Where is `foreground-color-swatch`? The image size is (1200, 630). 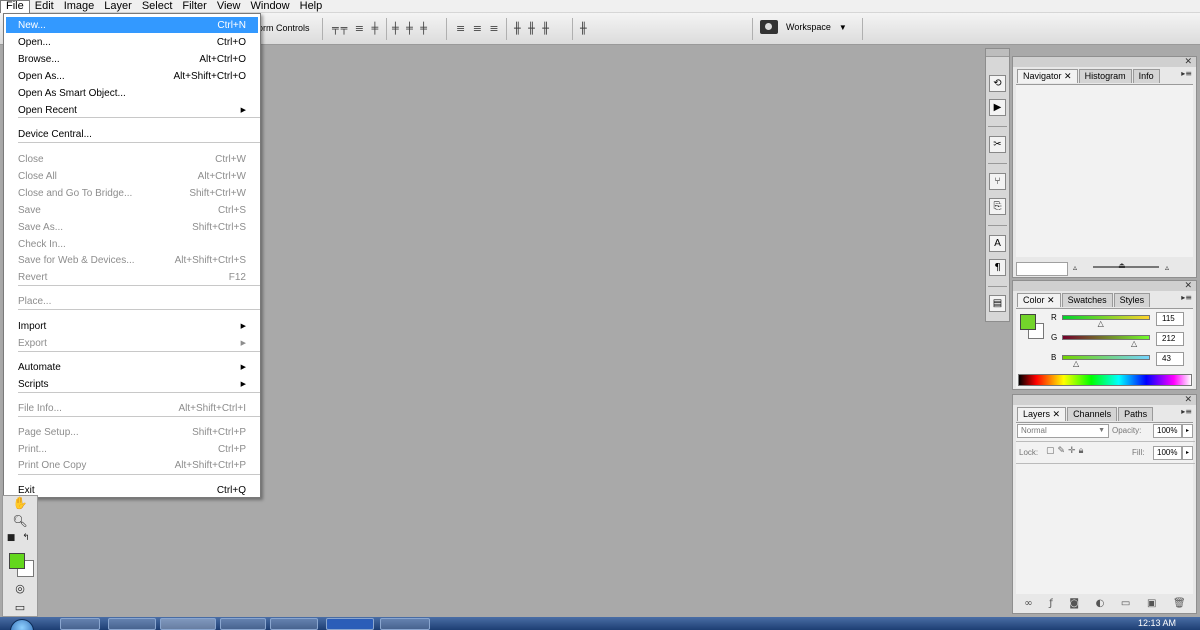 foreground-color-swatch is located at coordinates (17, 561).